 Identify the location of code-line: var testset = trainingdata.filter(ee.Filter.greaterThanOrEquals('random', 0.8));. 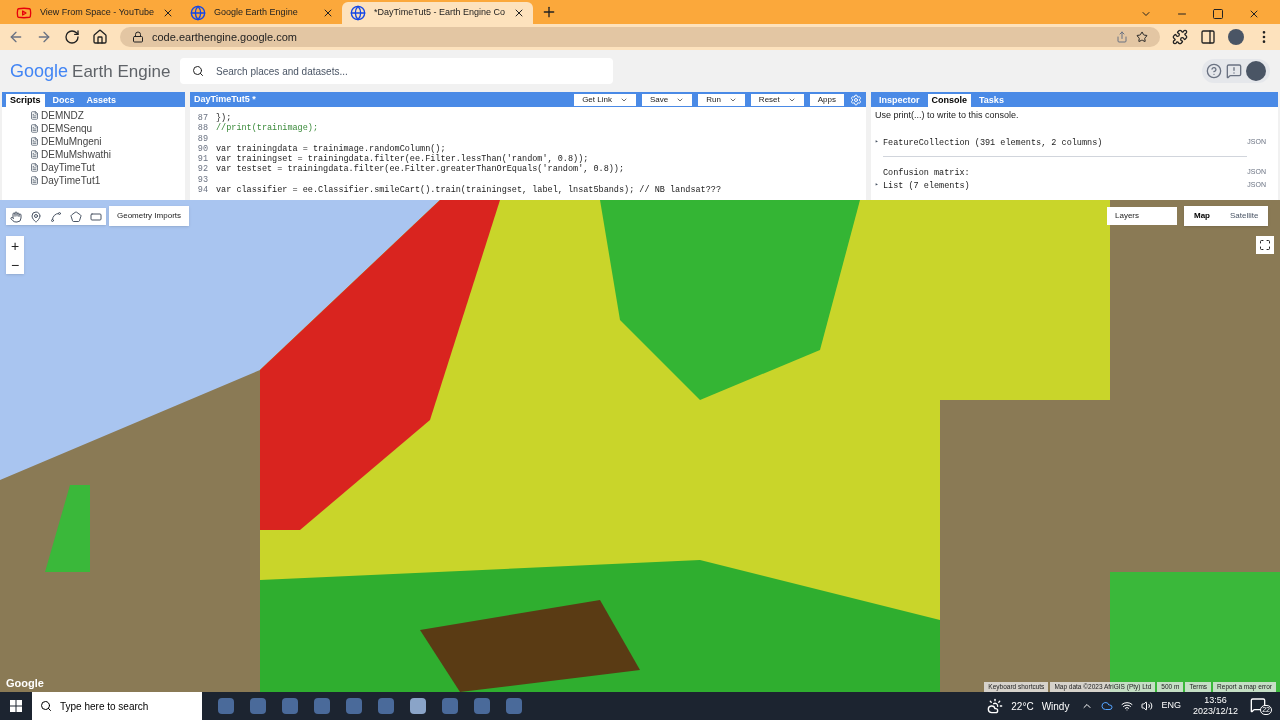
(420, 169).